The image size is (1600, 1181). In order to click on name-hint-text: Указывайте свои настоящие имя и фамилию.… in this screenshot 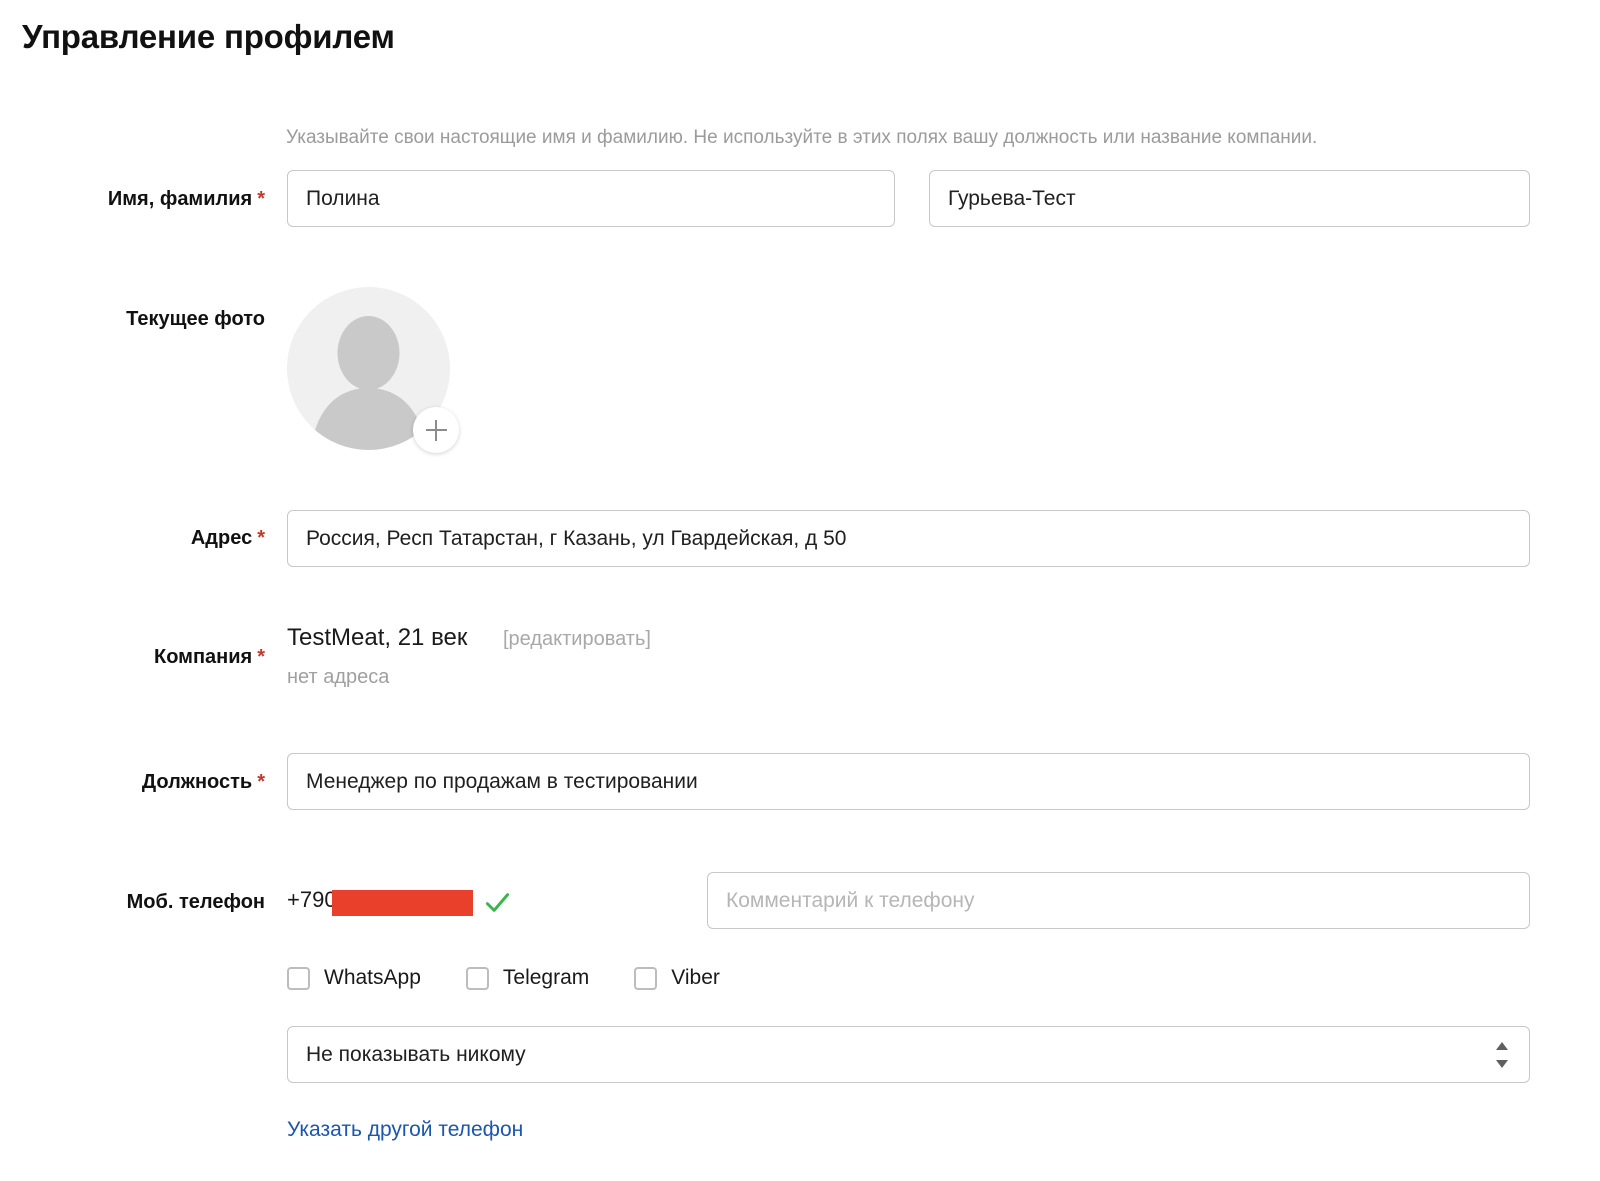, I will do `click(802, 137)`.